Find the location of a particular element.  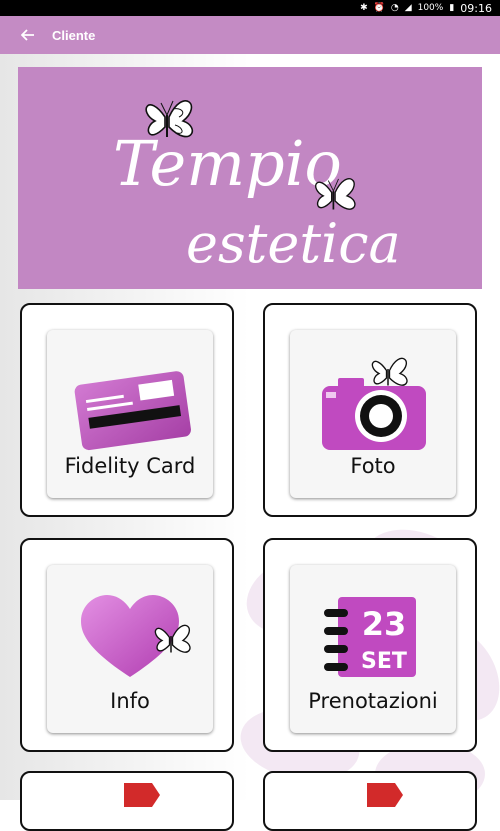

logo-line2: estetica is located at coordinates (293, 243).